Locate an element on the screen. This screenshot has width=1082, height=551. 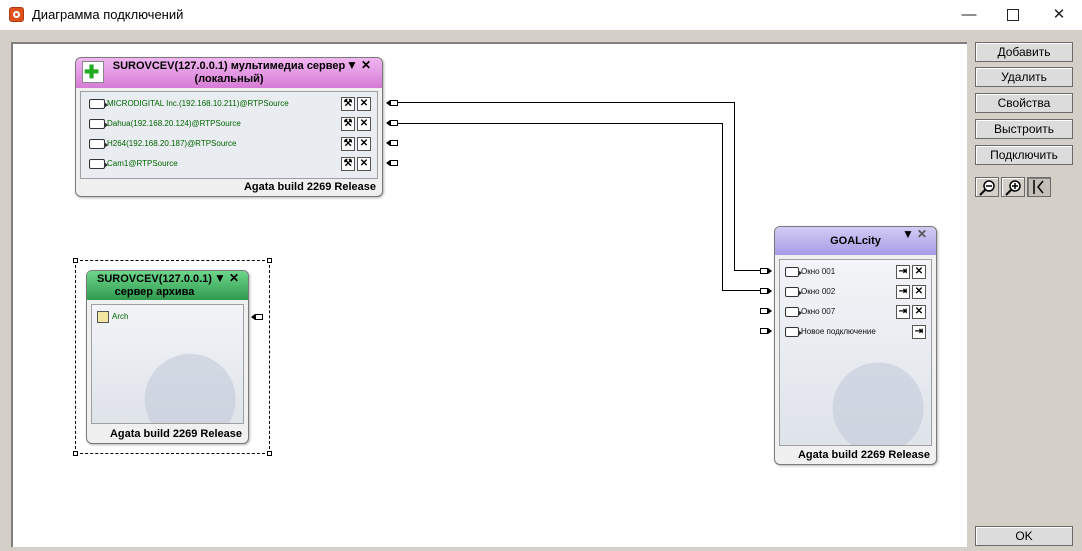
fit-icon is located at coordinates (1038, 187).